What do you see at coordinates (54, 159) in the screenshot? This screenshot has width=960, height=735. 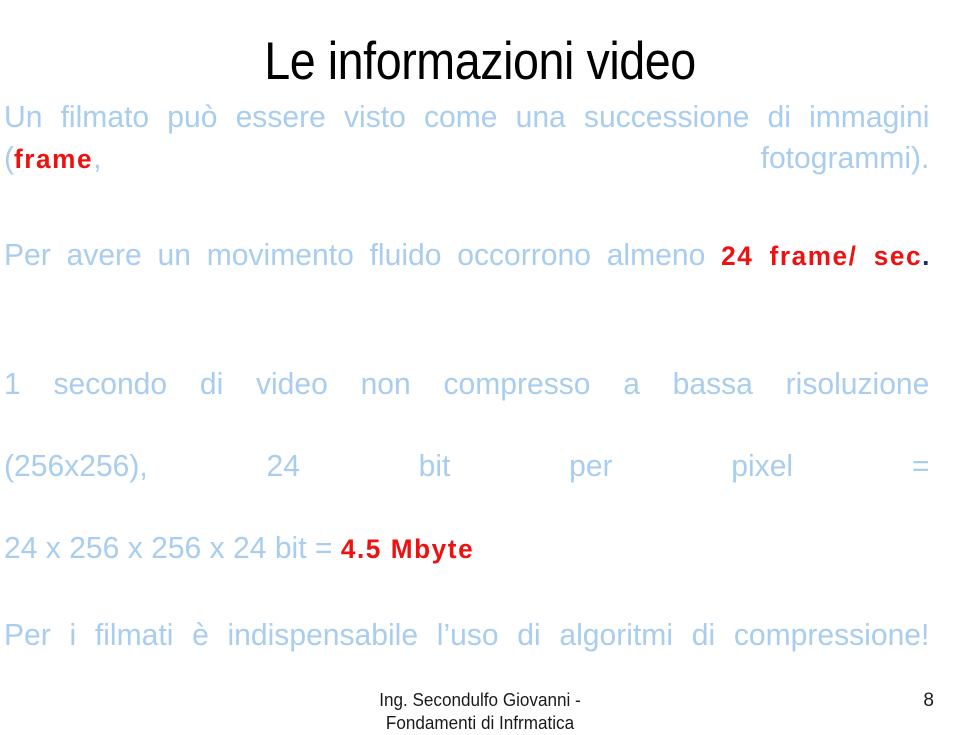 I see `highlight-frame: frame` at bounding box center [54, 159].